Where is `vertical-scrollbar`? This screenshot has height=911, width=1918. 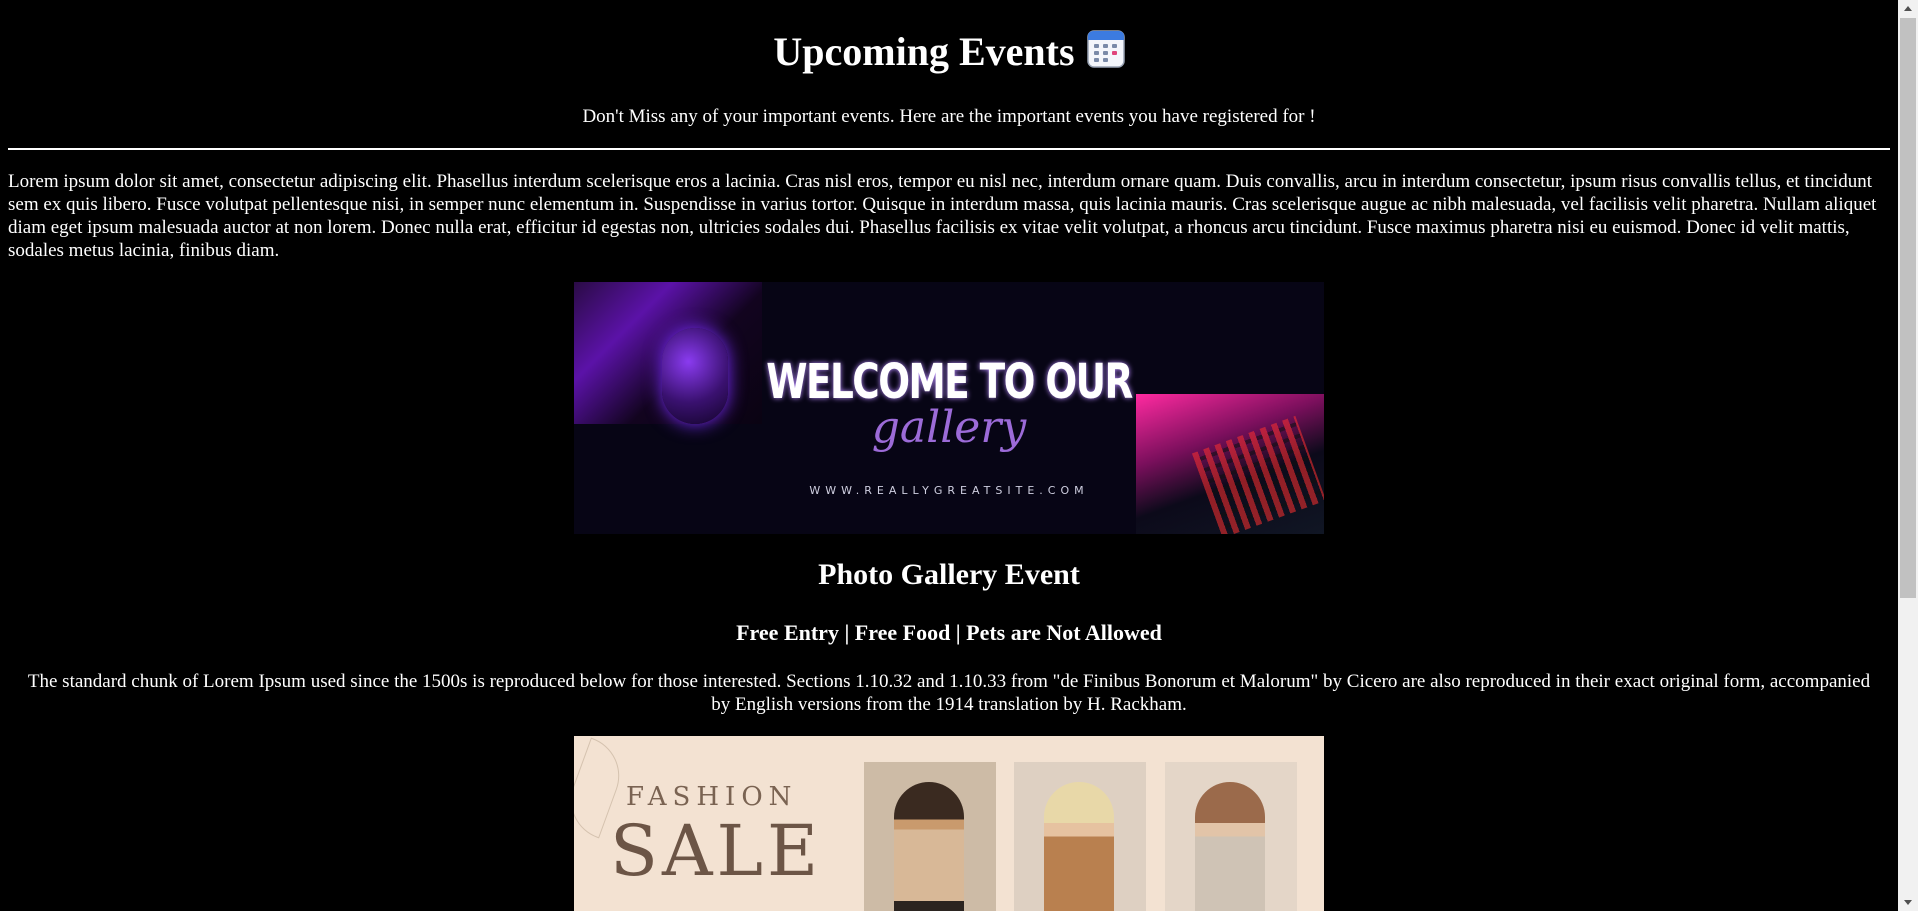
vertical-scrollbar is located at coordinates (1908, 455).